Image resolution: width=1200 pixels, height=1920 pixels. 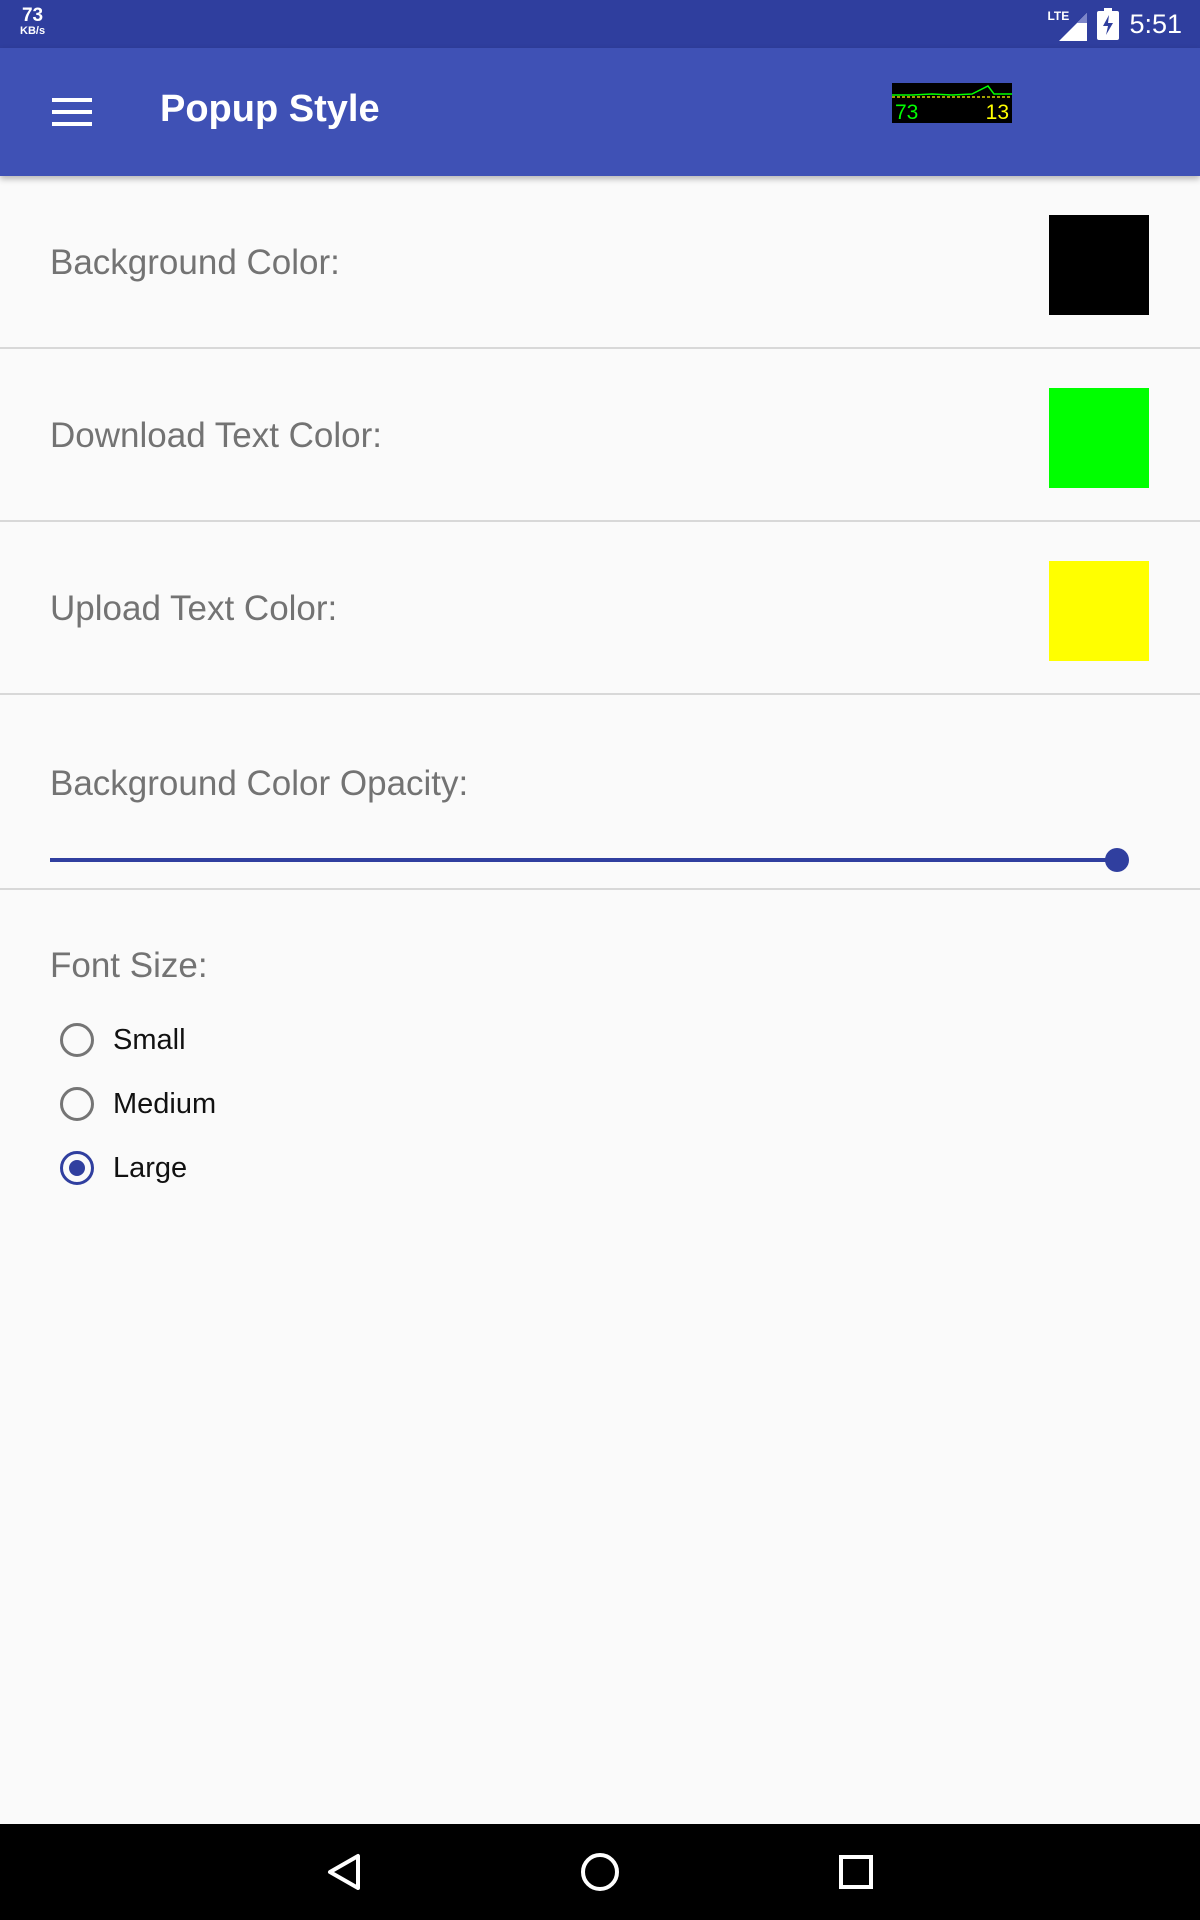 I want to click on recents-button, so click(x=856, y=1872).